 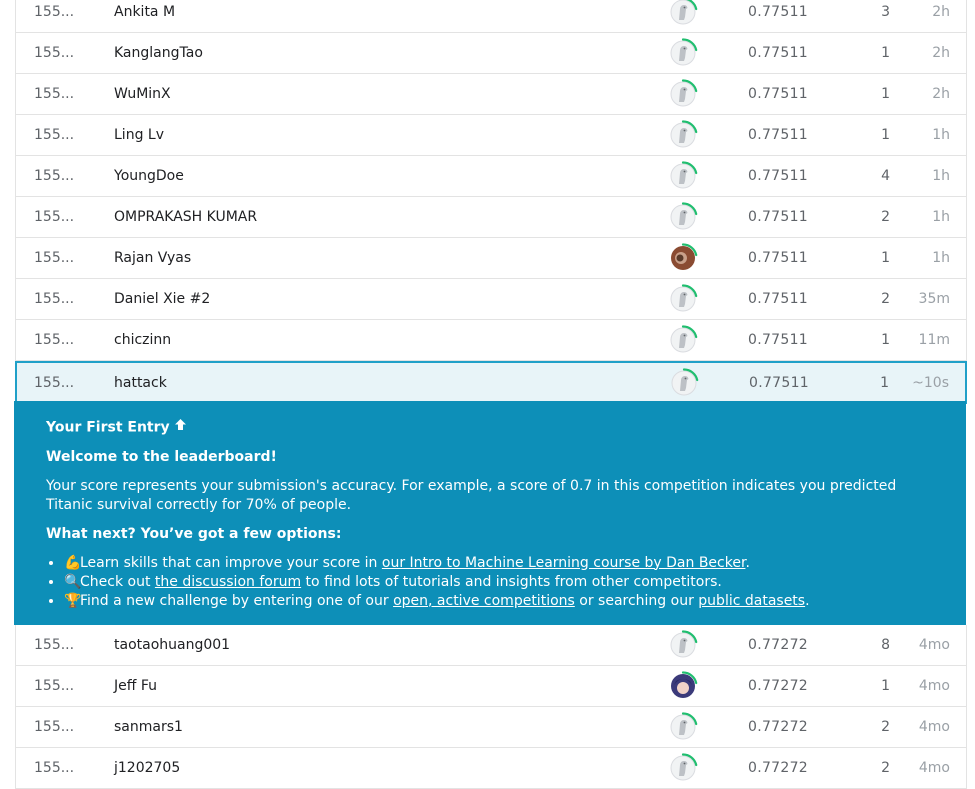 What do you see at coordinates (491, 94) in the screenshot?
I see `leaderboard-row: 155... WuMinX 0.77511 1 2h` at bounding box center [491, 94].